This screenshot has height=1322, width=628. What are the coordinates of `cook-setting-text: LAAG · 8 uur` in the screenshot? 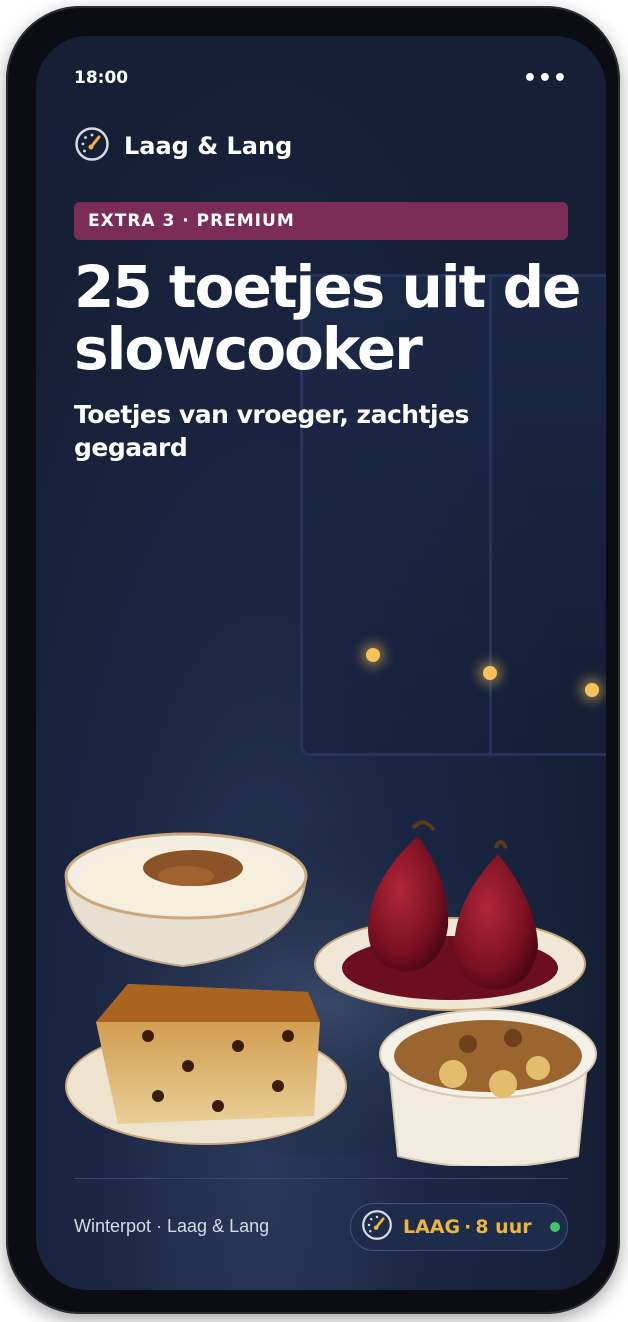 It's located at (467, 1227).